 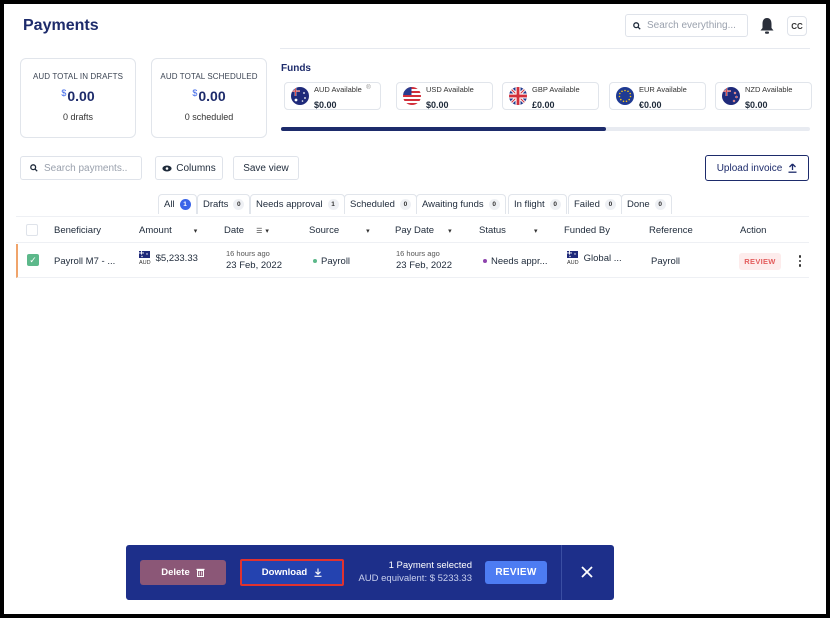 What do you see at coordinates (444, 96) in the screenshot?
I see `fund-card-usd: USD Available $0.00` at bounding box center [444, 96].